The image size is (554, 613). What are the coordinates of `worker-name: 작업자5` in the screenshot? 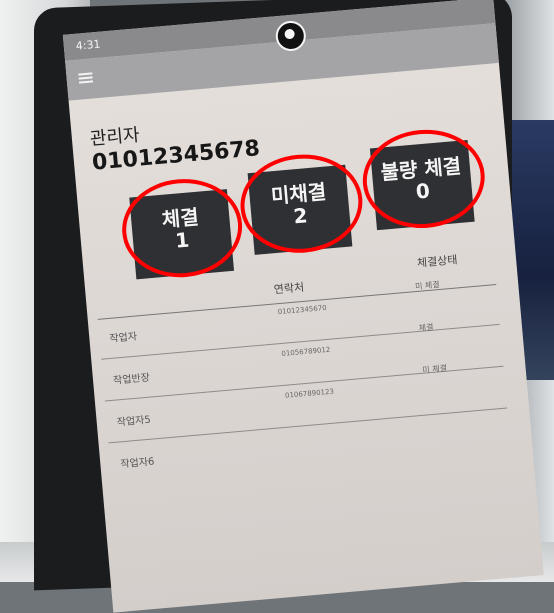 It's located at (134, 421).